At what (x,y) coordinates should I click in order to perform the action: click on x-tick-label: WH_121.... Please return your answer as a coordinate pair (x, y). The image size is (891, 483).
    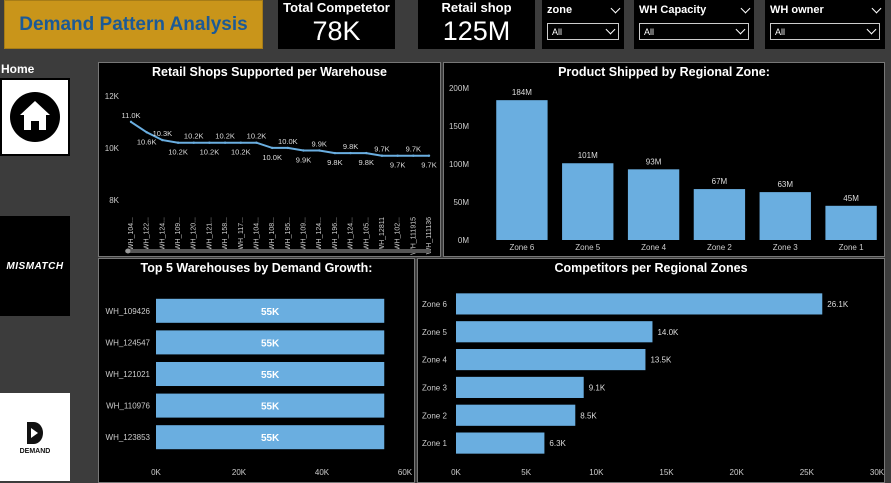
    Looking at the image, I should click on (209, 233).